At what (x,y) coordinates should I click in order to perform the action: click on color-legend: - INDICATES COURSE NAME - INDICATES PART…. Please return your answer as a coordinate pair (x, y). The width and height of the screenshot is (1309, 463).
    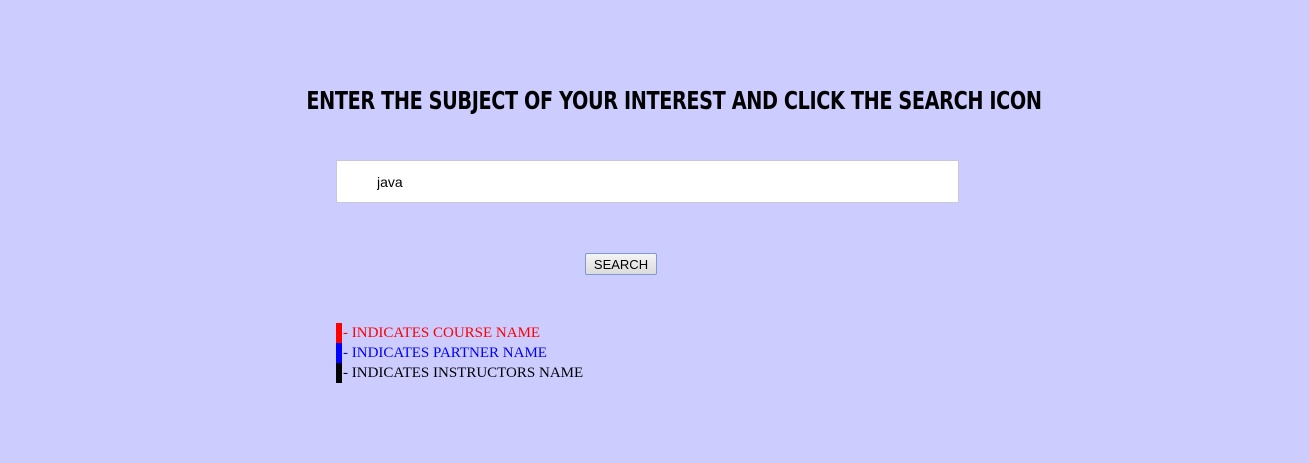
    Looking at the image, I should click on (459, 353).